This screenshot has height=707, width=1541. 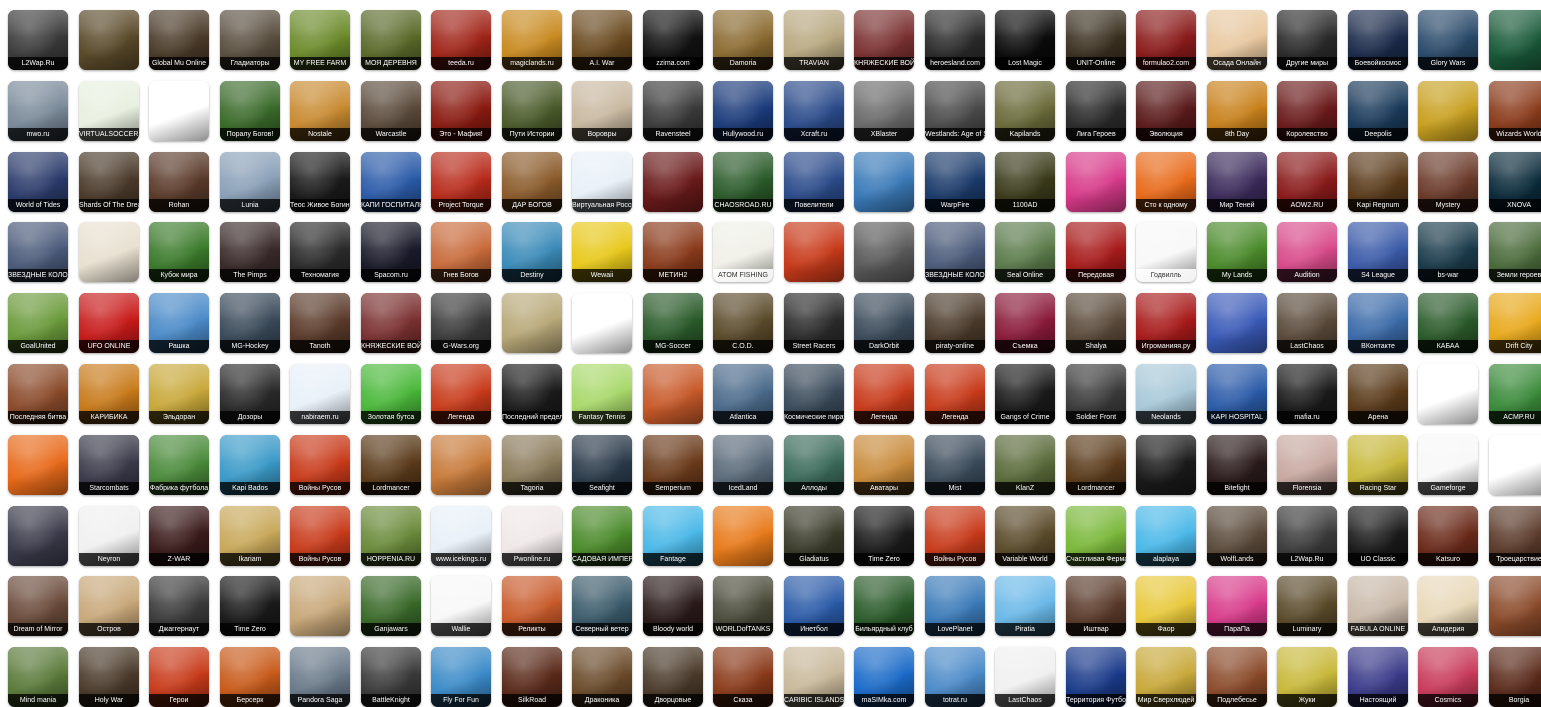 I want to click on game-tile: IcedLand, so click(x=743, y=465).